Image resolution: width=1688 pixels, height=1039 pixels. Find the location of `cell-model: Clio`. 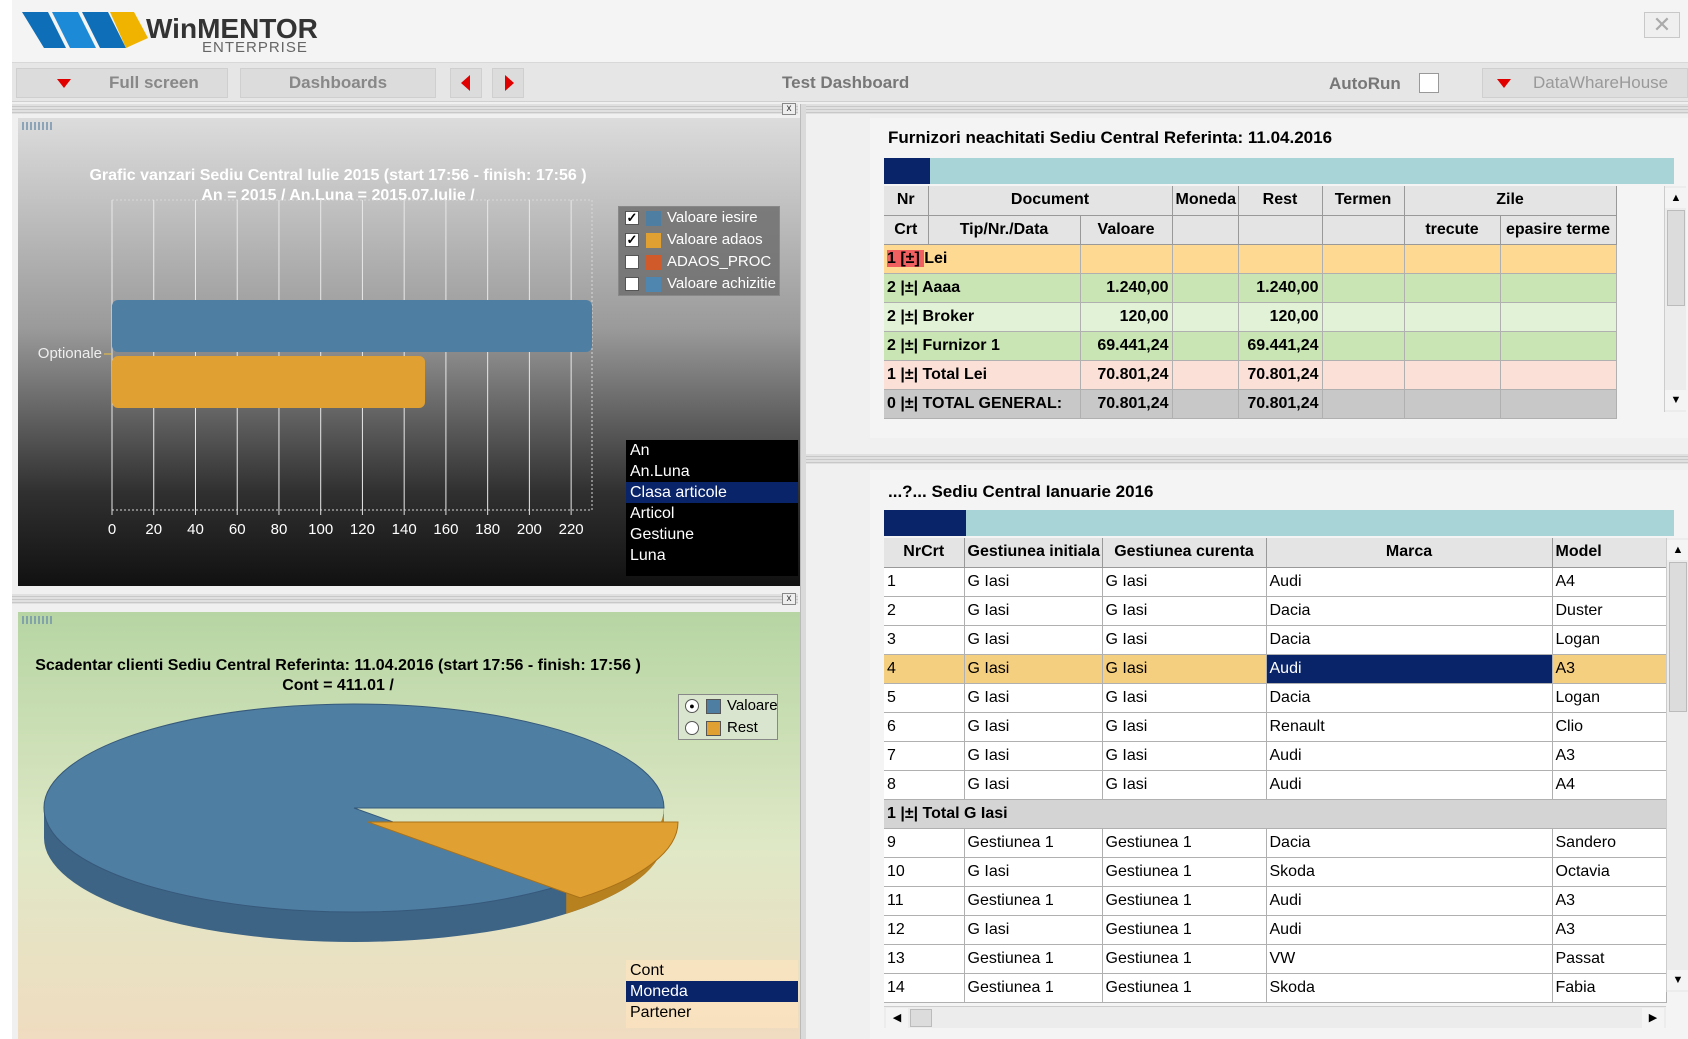

cell-model: Clio is located at coordinates (1609, 727).